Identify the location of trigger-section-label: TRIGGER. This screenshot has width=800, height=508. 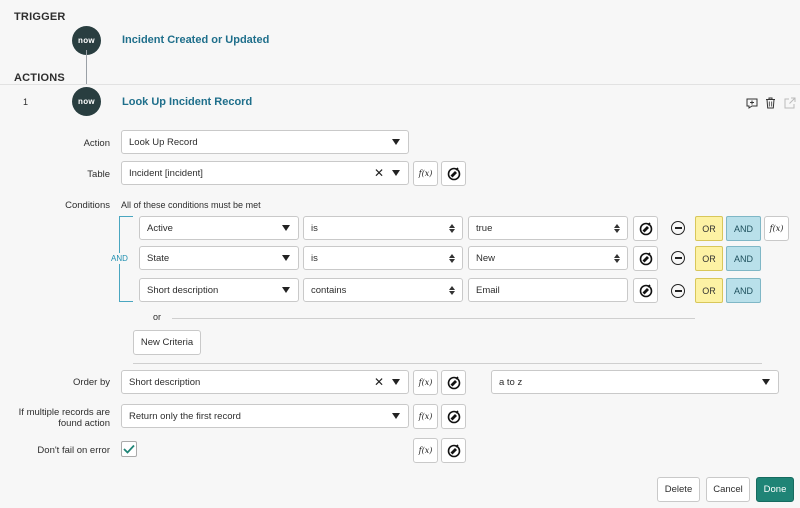
(40, 17).